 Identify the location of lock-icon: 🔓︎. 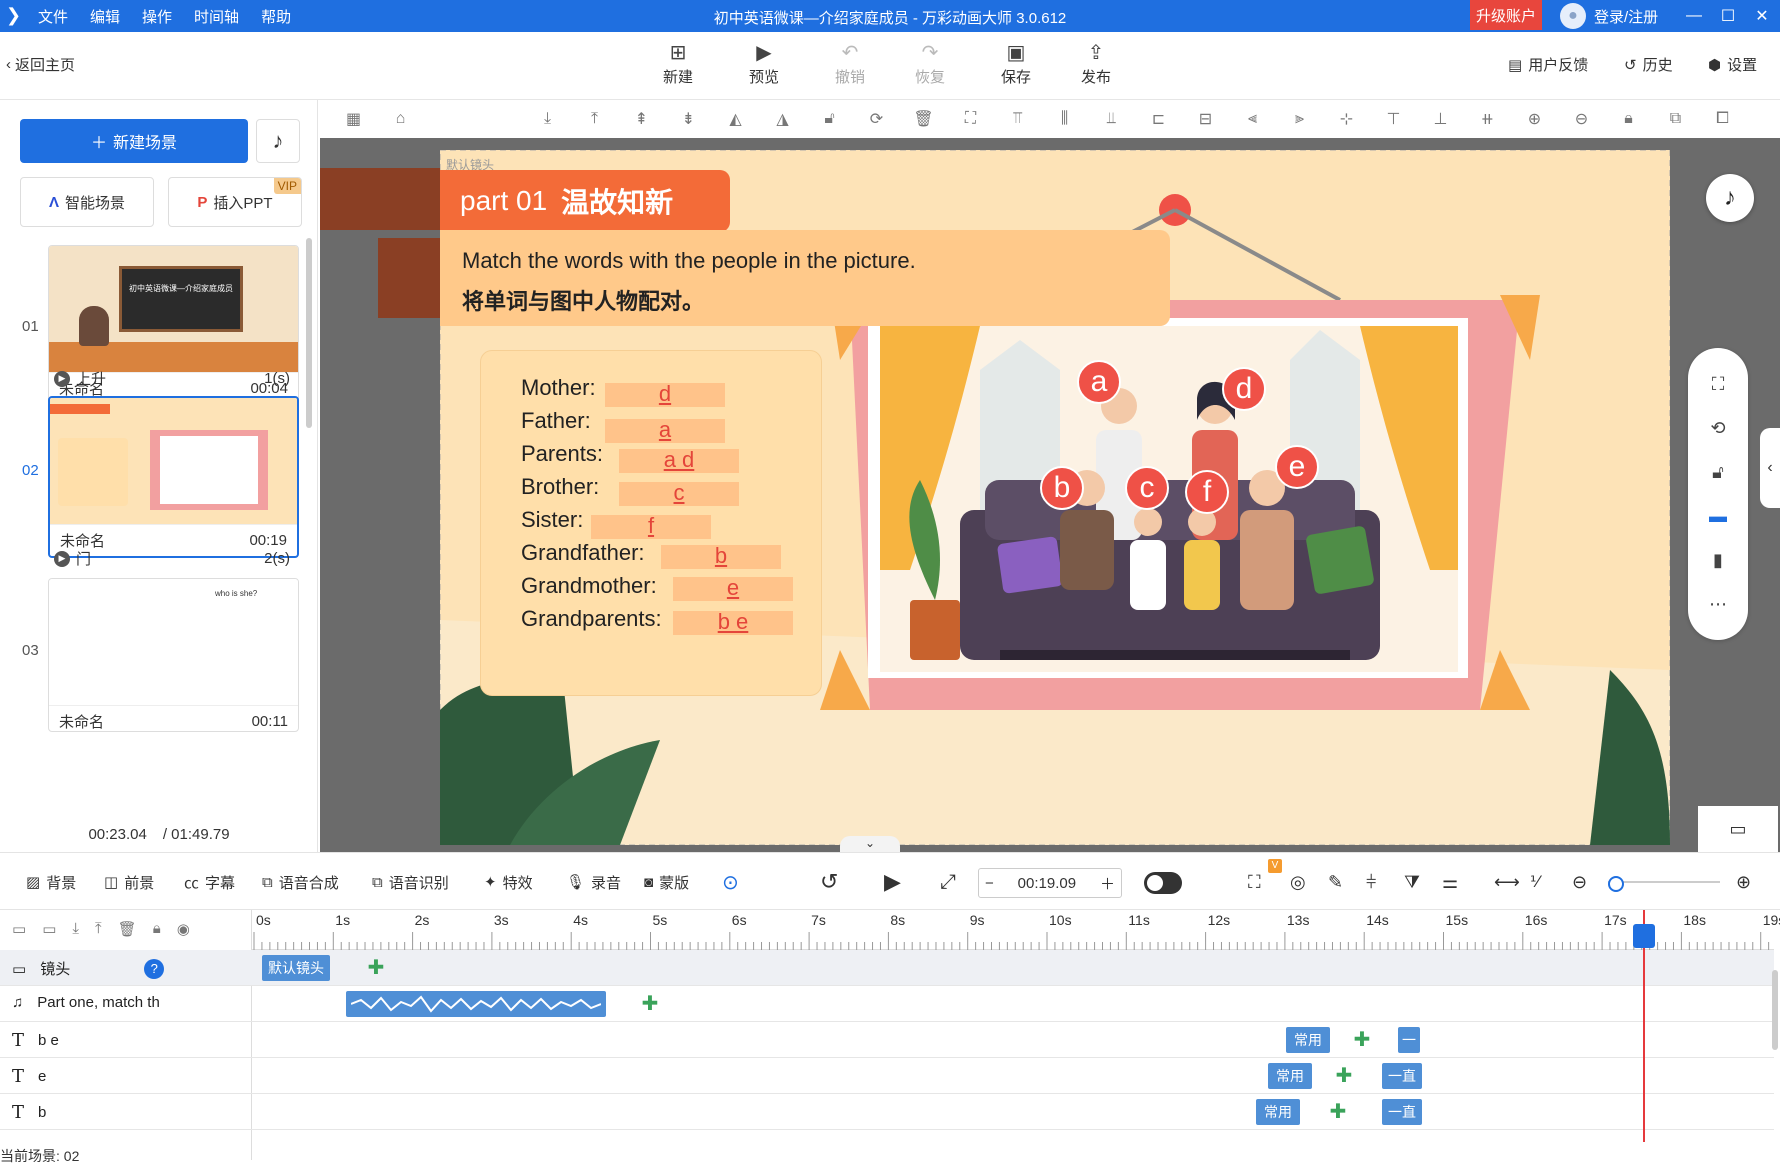
(829, 119).